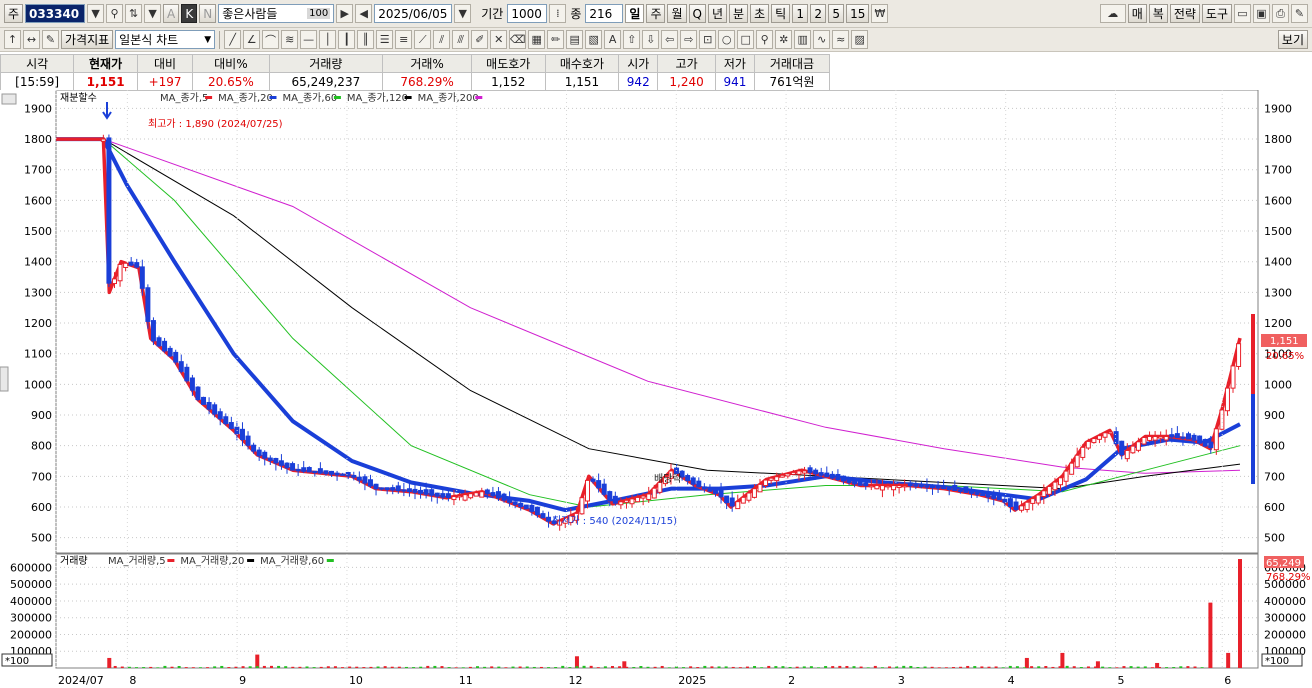 This screenshot has height=688, width=1312. Describe the element at coordinates (134, 13) in the screenshot. I see `sort-icon: ⇅` at that location.